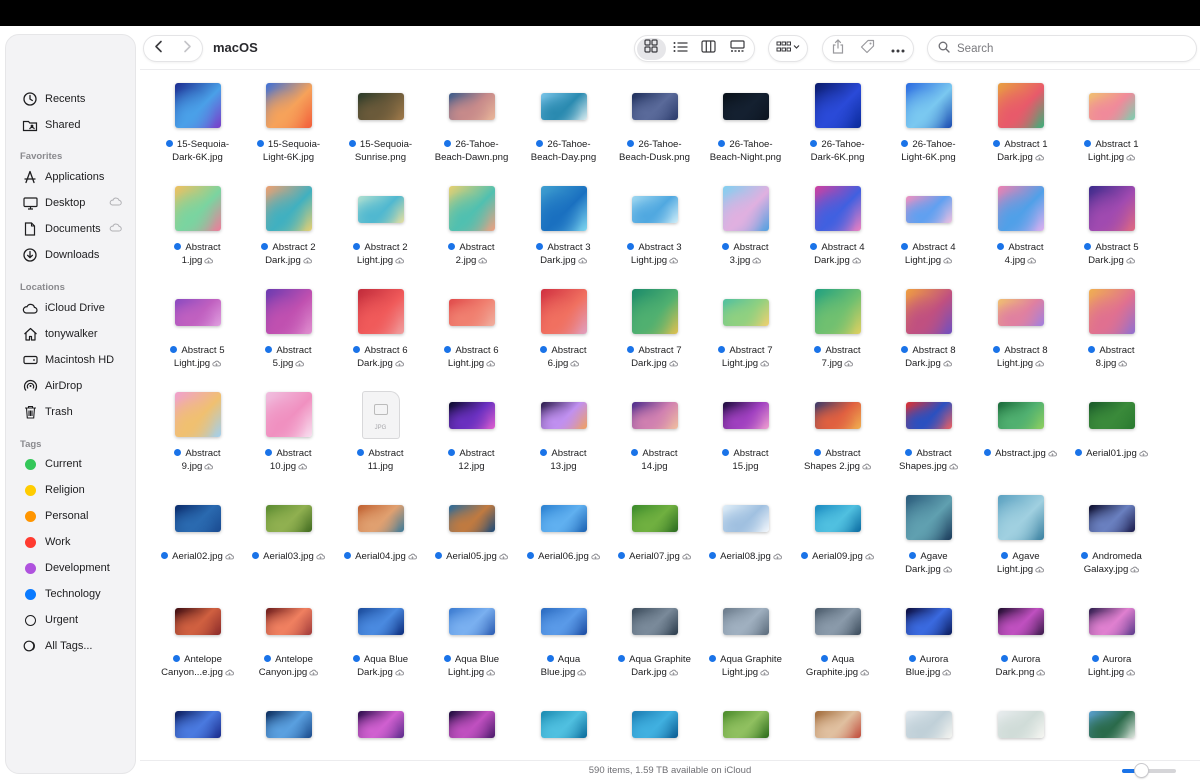 The width and height of the screenshot is (1200, 780). I want to click on list-view-button, so click(680, 49).